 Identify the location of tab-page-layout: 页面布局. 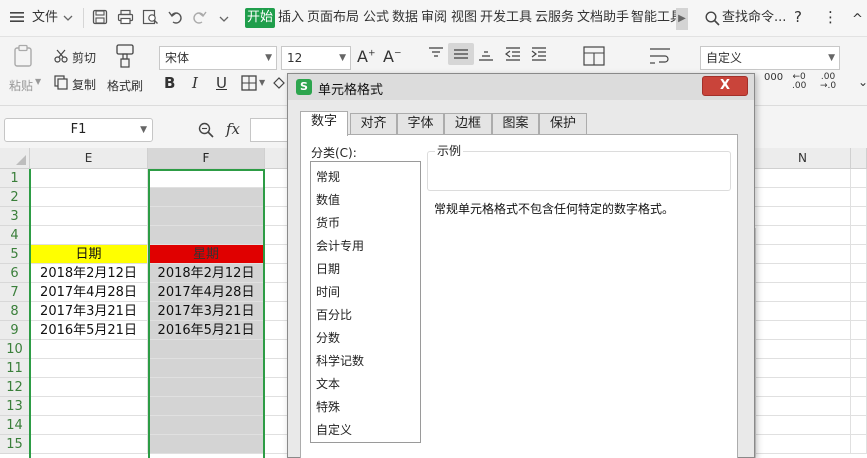
(333, 18).